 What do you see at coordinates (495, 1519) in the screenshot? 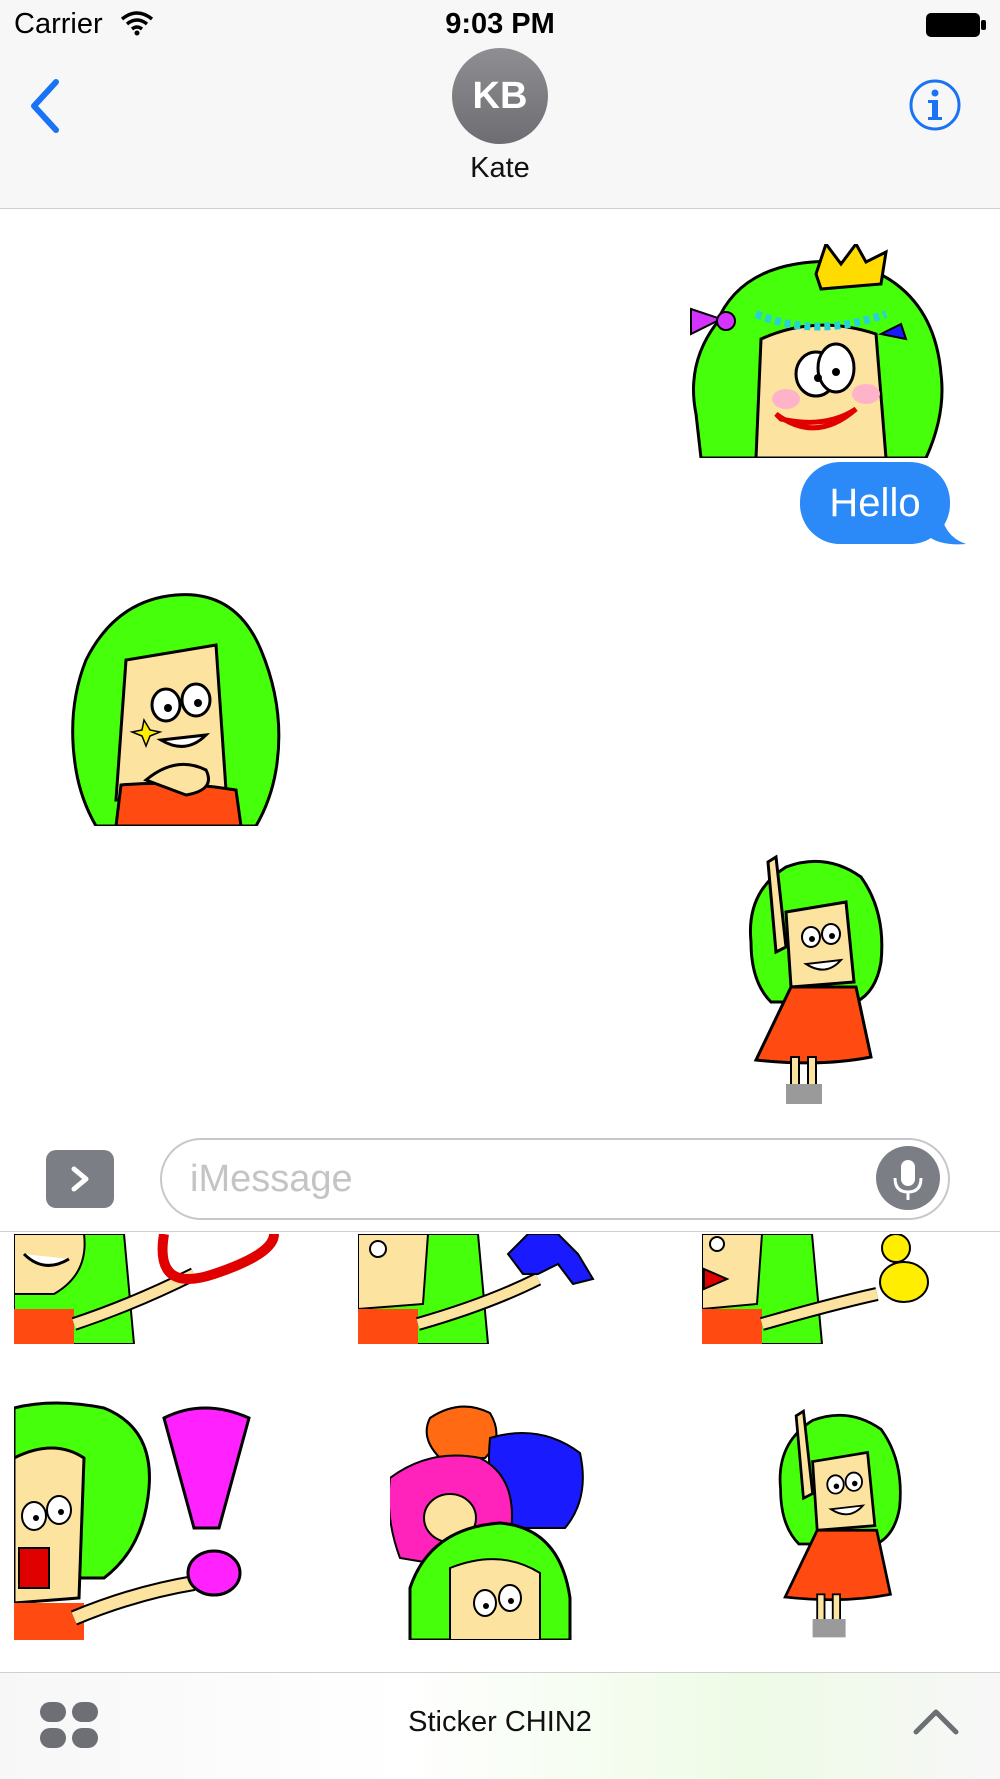
I see `sticker-cell-crowd` at bounding box center [495, 1519].